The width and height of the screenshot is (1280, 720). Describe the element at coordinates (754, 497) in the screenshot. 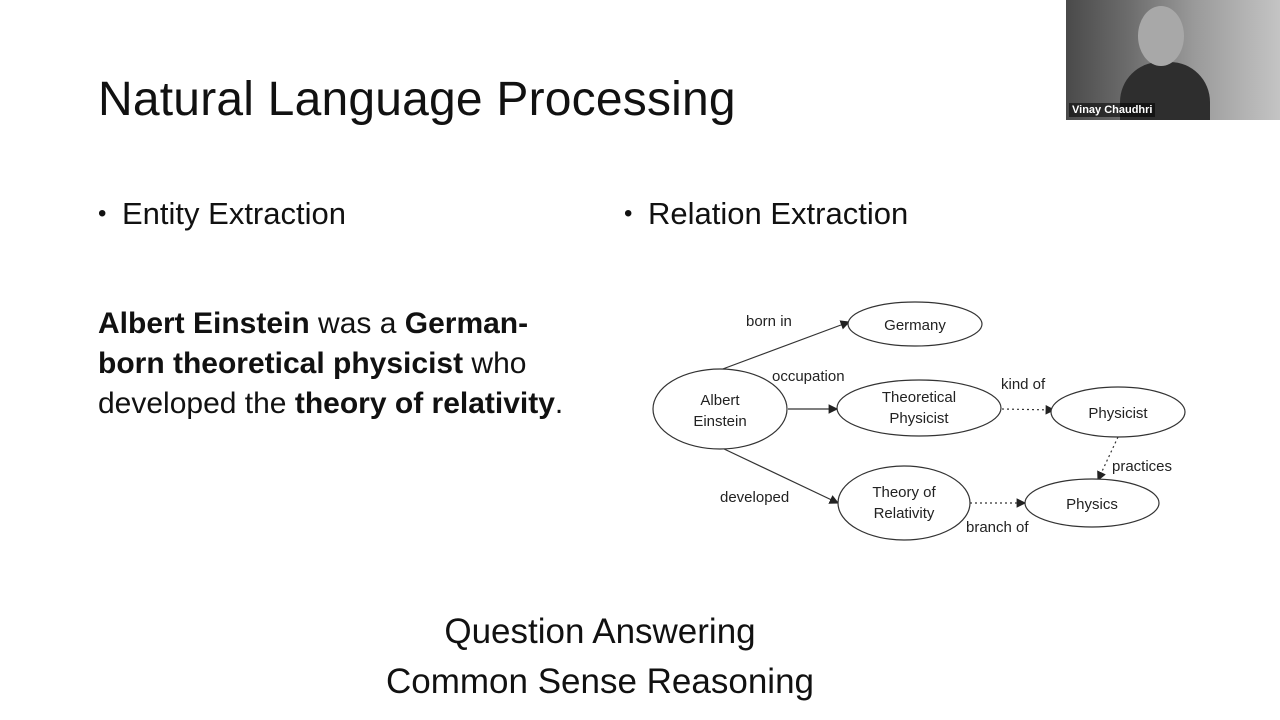

I see `edge-label: developed` at that location.